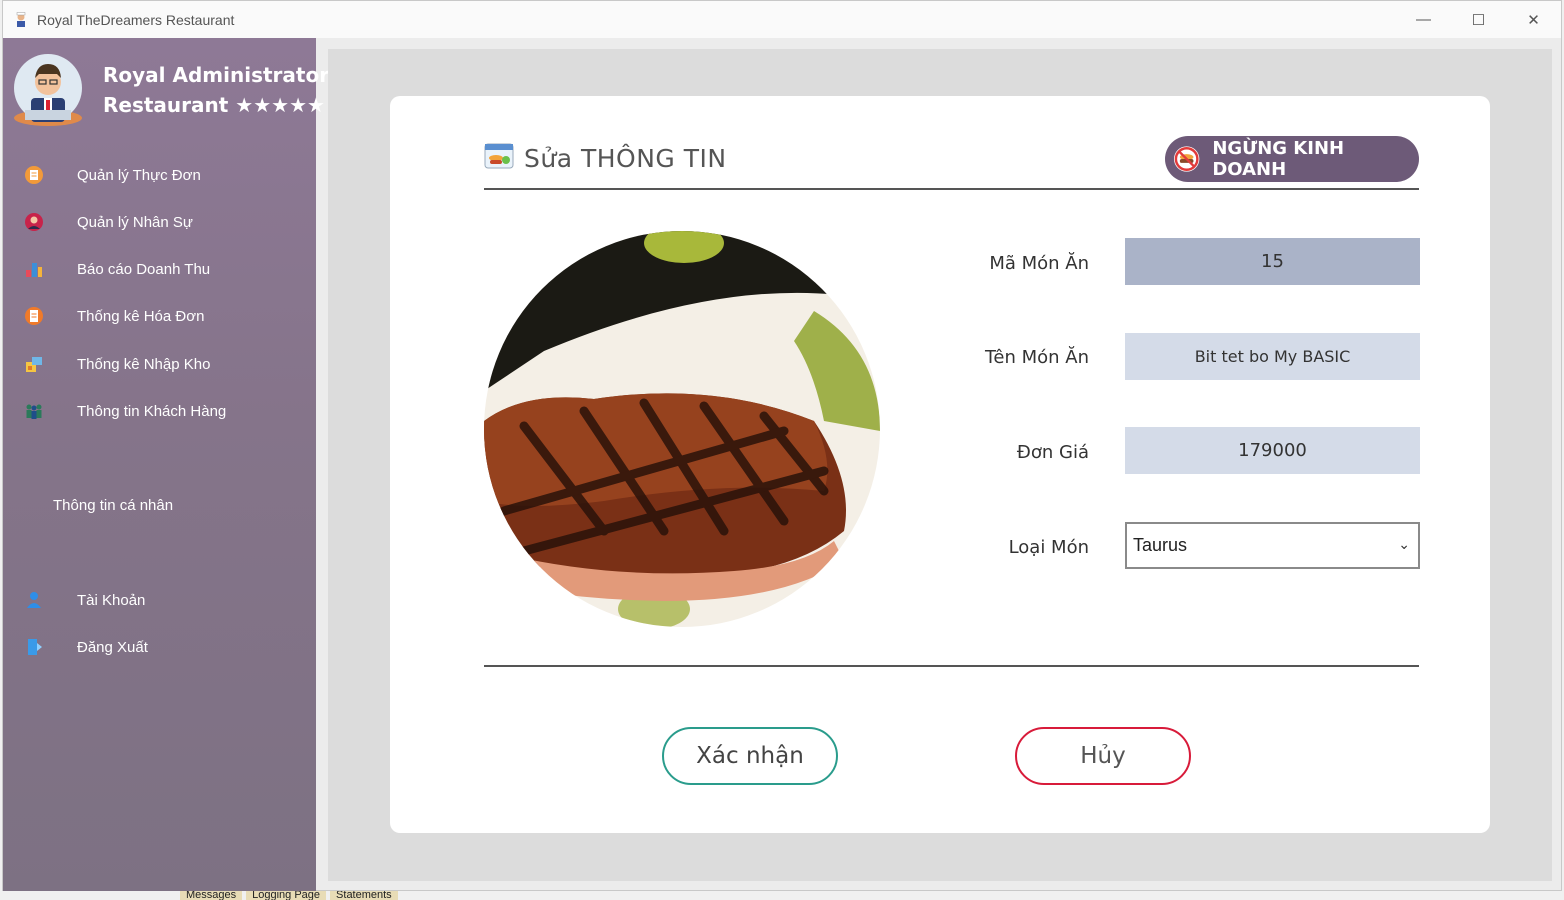  I want to click on sidebar-item-label: Tài Khoản, so click(111, 600).